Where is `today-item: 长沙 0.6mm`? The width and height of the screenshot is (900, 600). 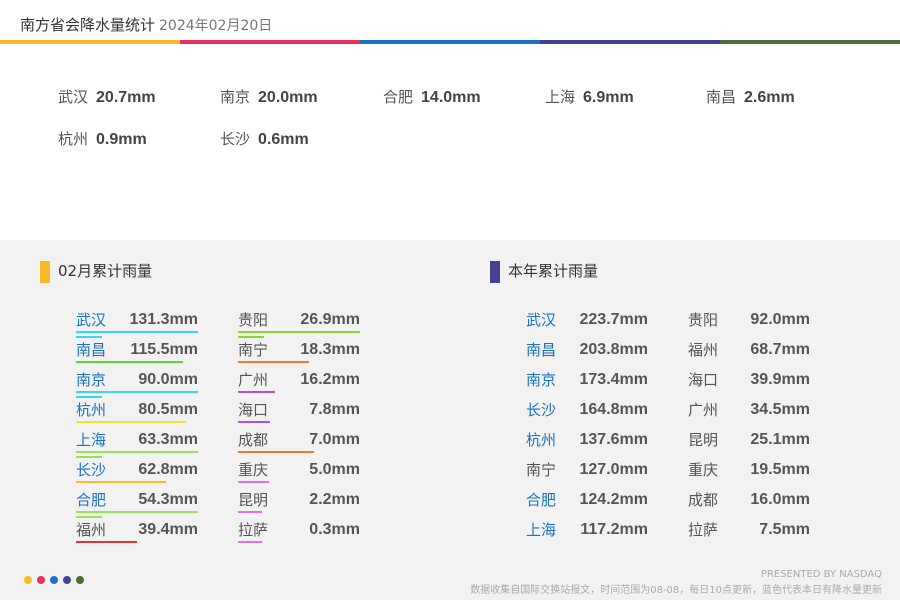
today-item: 长沙 0.6mm is located at coordinates (264, 138).